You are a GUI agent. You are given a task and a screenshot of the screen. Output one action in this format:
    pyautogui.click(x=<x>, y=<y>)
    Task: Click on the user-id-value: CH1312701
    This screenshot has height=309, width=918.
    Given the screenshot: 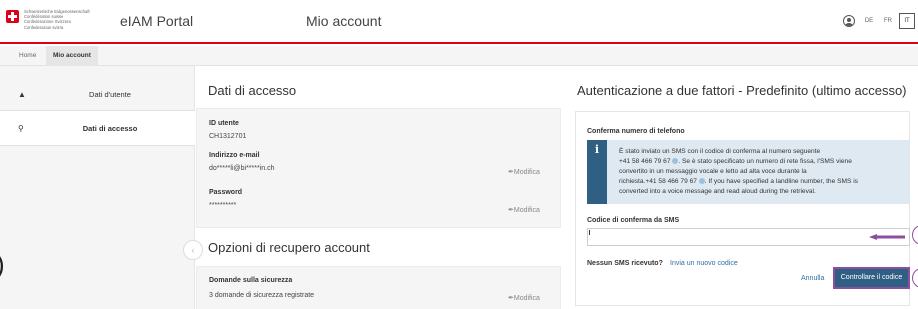 What is the action you would take?
    pyautogui.click(x=228, y=136)
    